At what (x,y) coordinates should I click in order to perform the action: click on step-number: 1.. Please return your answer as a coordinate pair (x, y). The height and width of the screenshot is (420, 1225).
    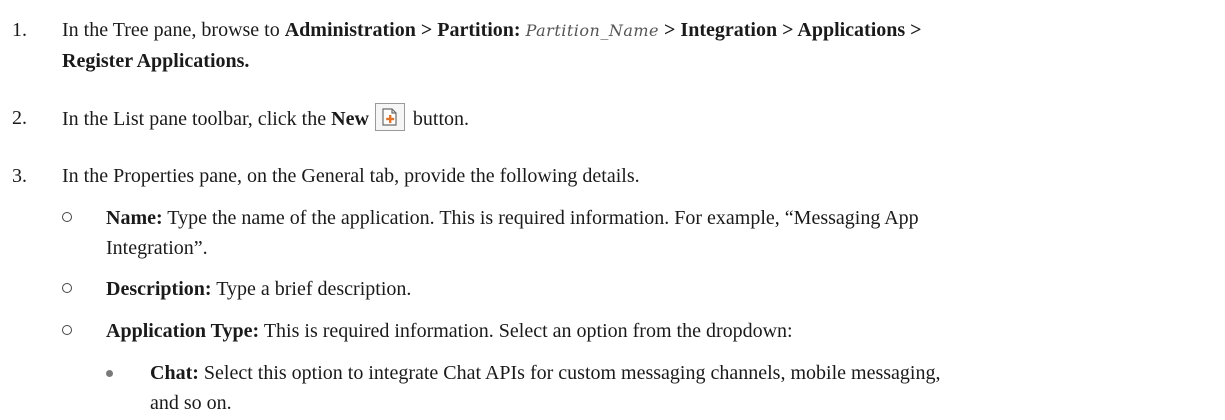
    Looking at the image, I should click on (19, 30).